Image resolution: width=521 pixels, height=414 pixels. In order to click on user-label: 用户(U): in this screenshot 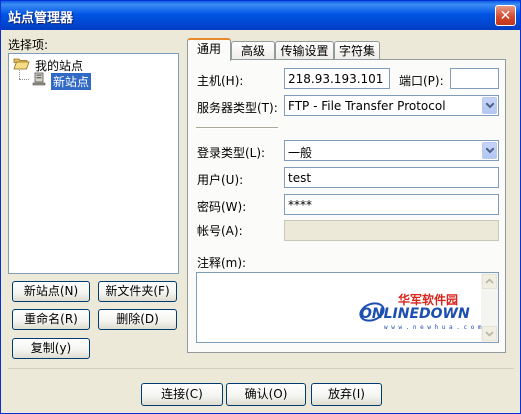, I will do `click(220, 180)`.